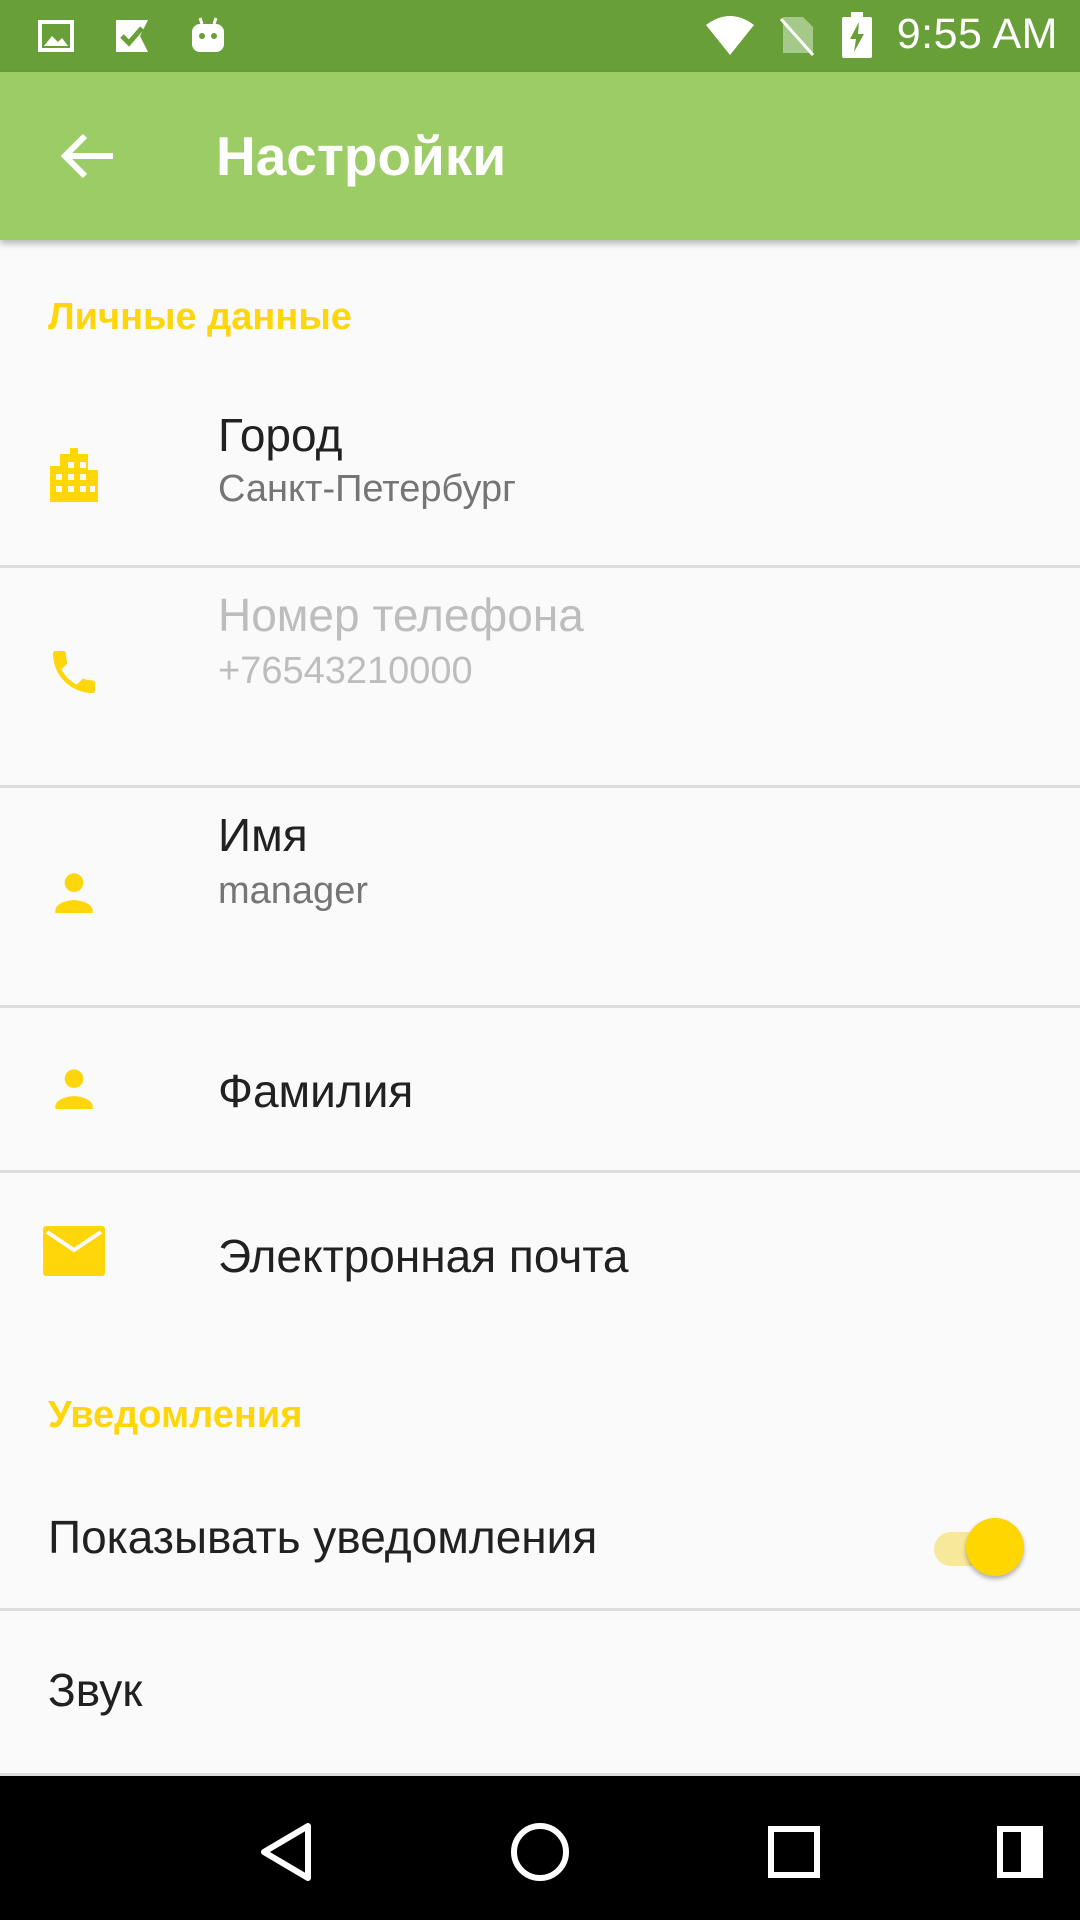 Image resolution: width=1080 pixels, height=1920 pixels. Describe the element at coordinates (345, 671) in the screenshot. I see `pref-phone-summary: +76543210000` at that location.